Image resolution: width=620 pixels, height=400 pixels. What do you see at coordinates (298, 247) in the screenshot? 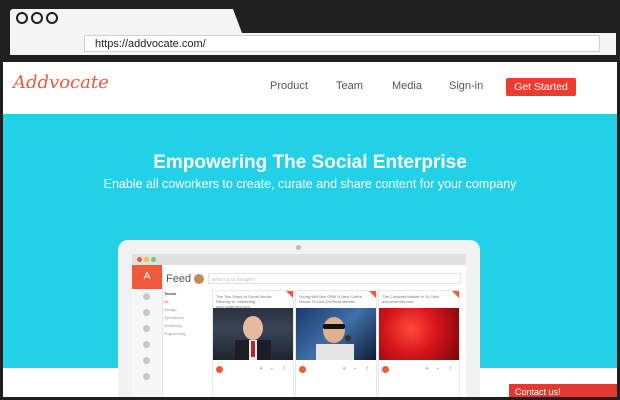
I see `camera-icon` at bounding box center [298, 247].